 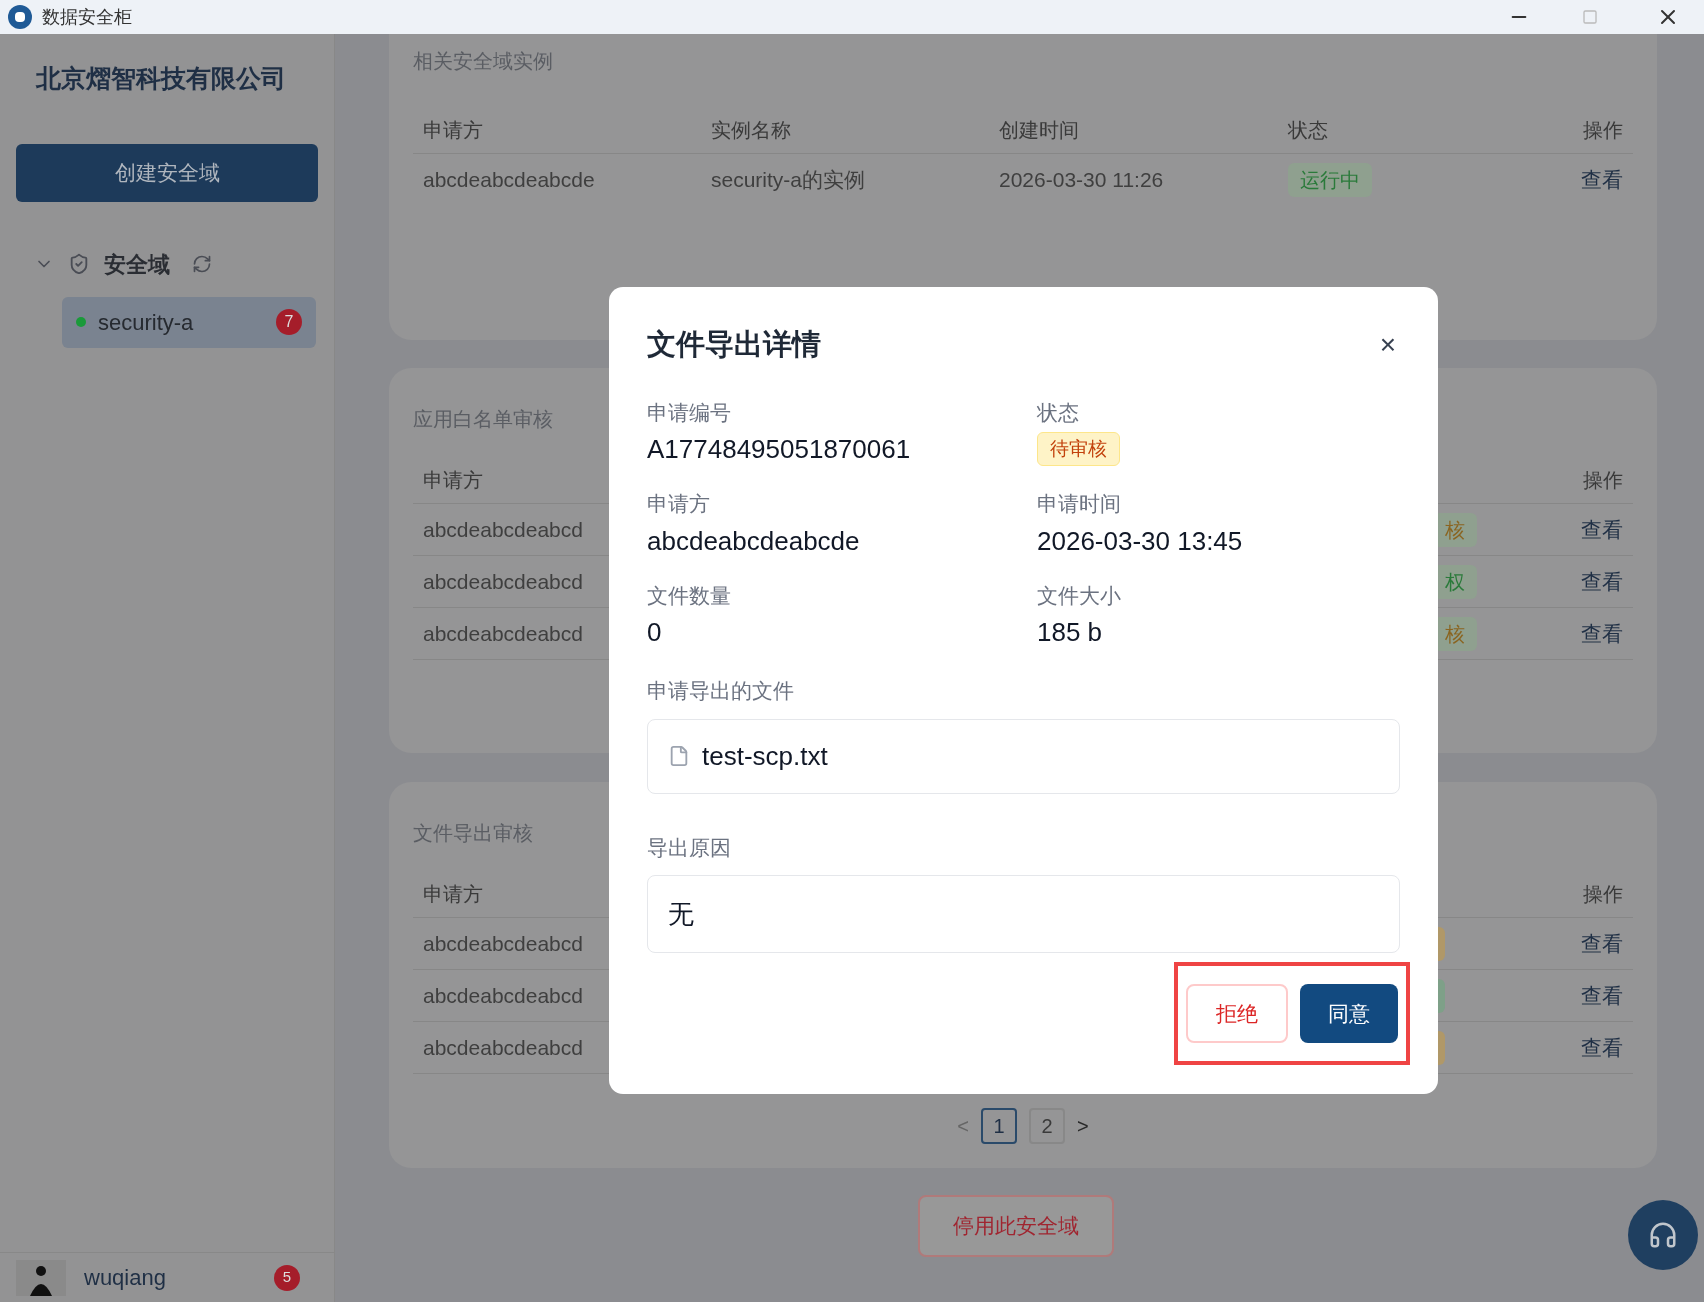 What do you see at coordinates (753, 541) in the screenshot?
I see `field-value: abcdeabcdeabcde` at bounding box center [753, 541].